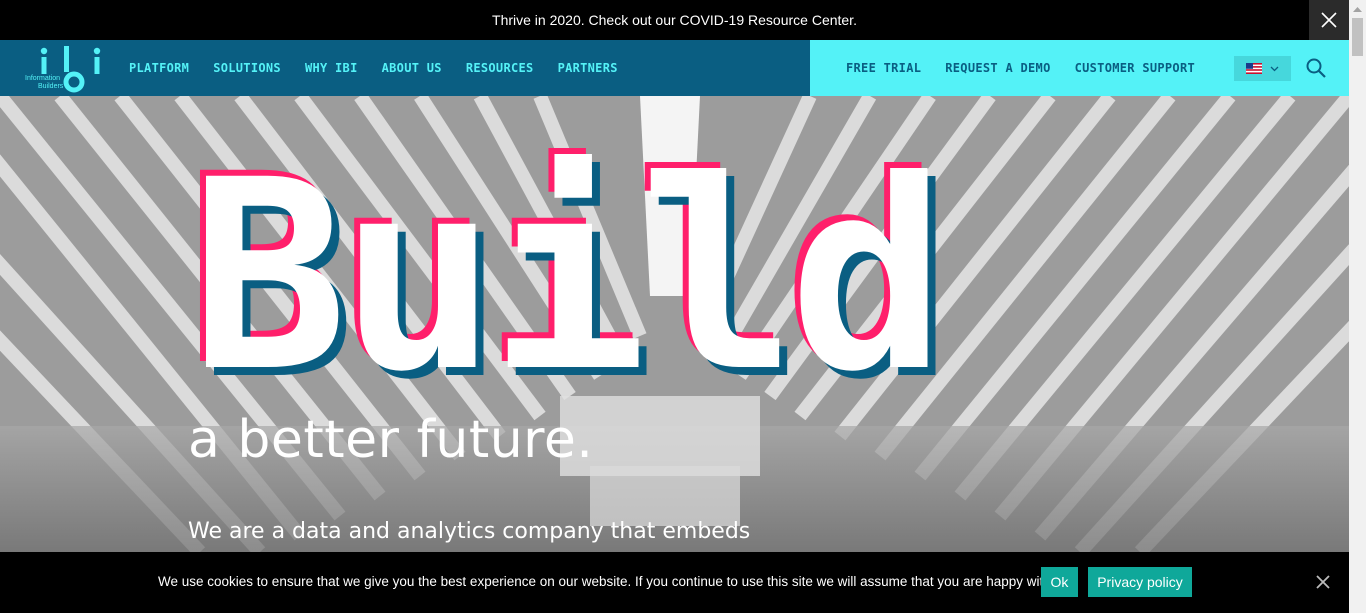 This screenshot has height=613, width=1366. What do you see at coordinates (1135, 68) in the screenshot?
I see `customer-support-link: CUSTOMER SUPPORT` at bounding box center [1135, 68].